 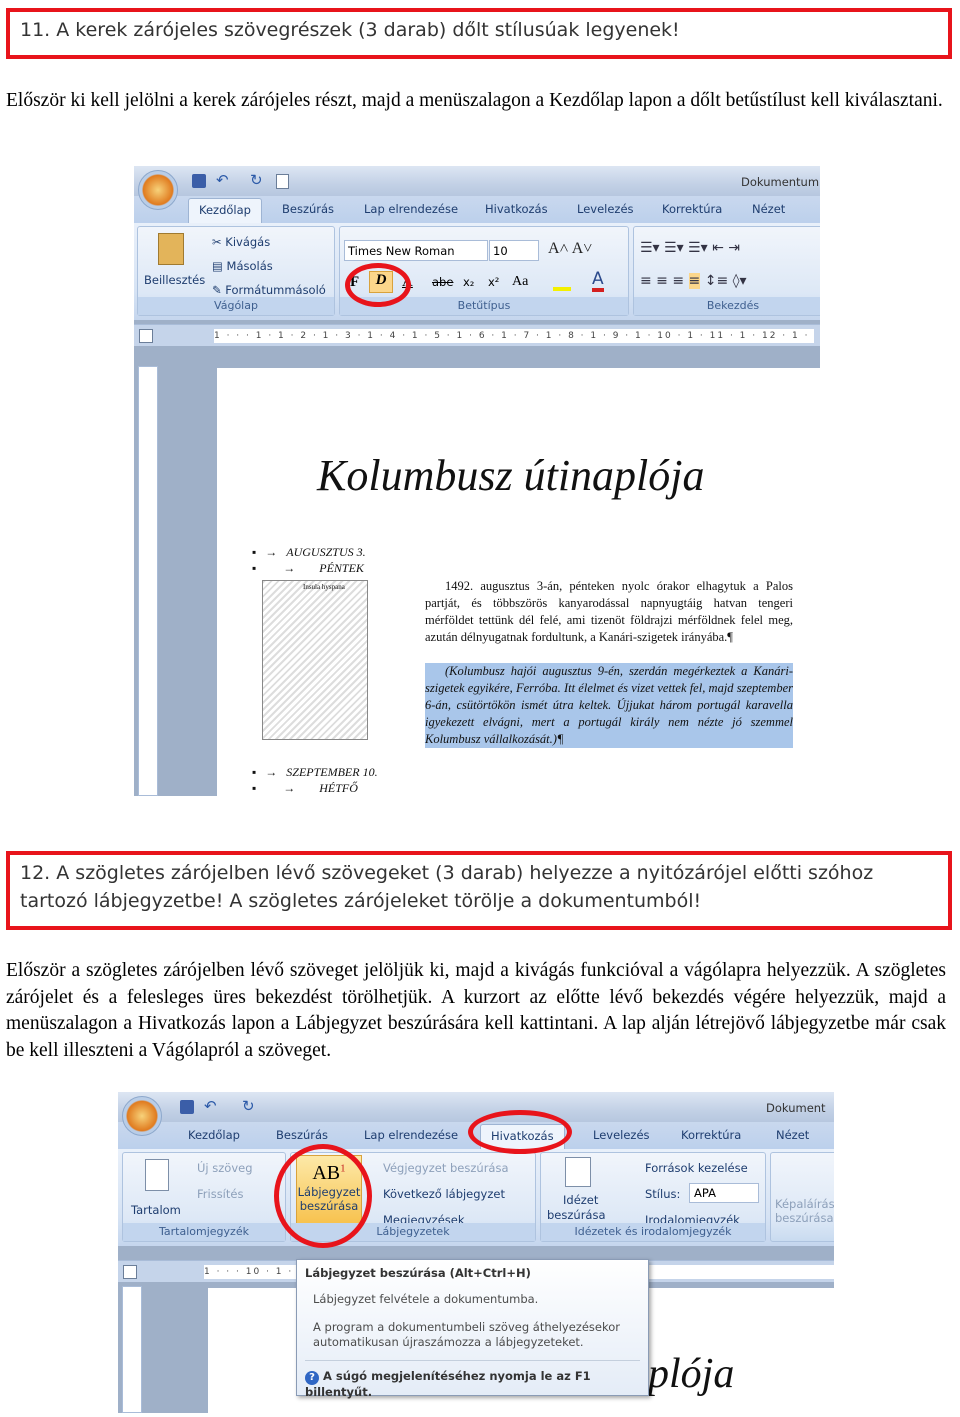 I want to click on title-bar-2: ↶ ↻ Dokument, so click(x=476, y=1114).